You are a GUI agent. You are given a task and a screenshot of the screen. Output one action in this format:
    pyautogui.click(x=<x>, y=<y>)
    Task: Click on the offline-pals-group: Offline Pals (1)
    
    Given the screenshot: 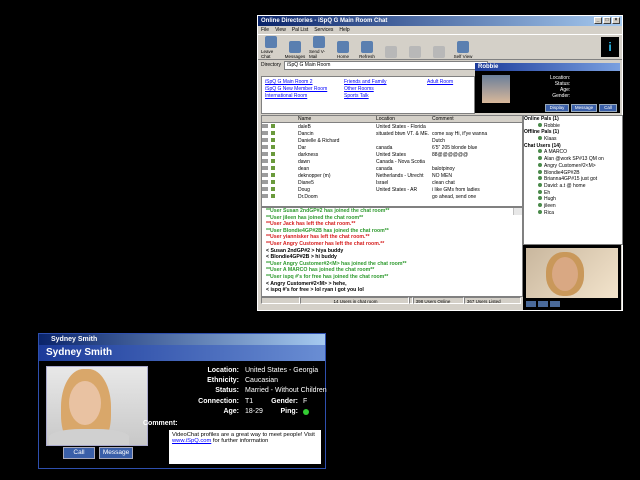 What is the action you would take?
    pyautogui.click(x=573, y=132)
    